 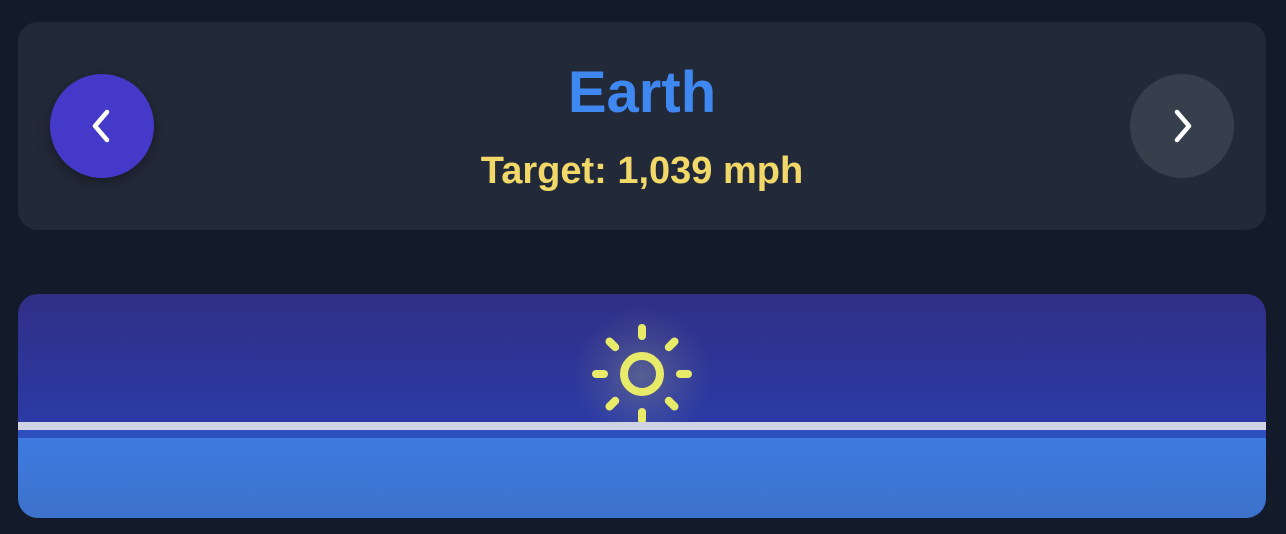 I want to click on planet-ground, so click(x=642, y=478).